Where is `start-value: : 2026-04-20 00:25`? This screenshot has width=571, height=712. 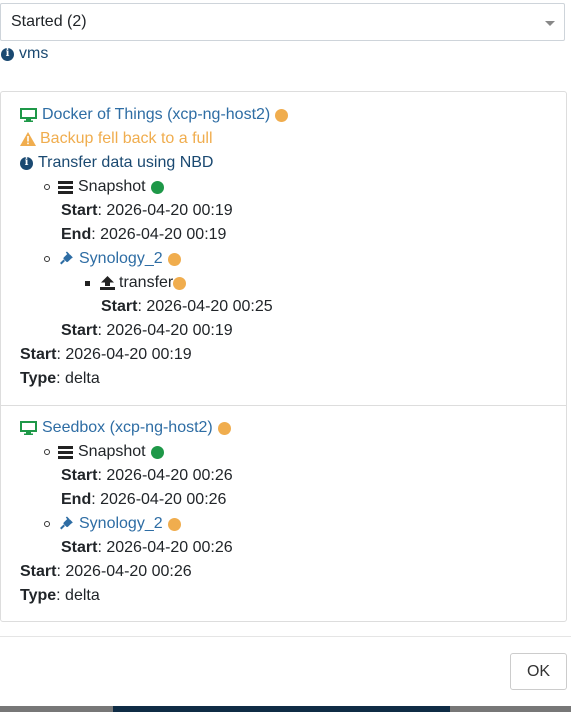 start-value: : 2026-04-20 00:25 is located at coordinates (205, 306).